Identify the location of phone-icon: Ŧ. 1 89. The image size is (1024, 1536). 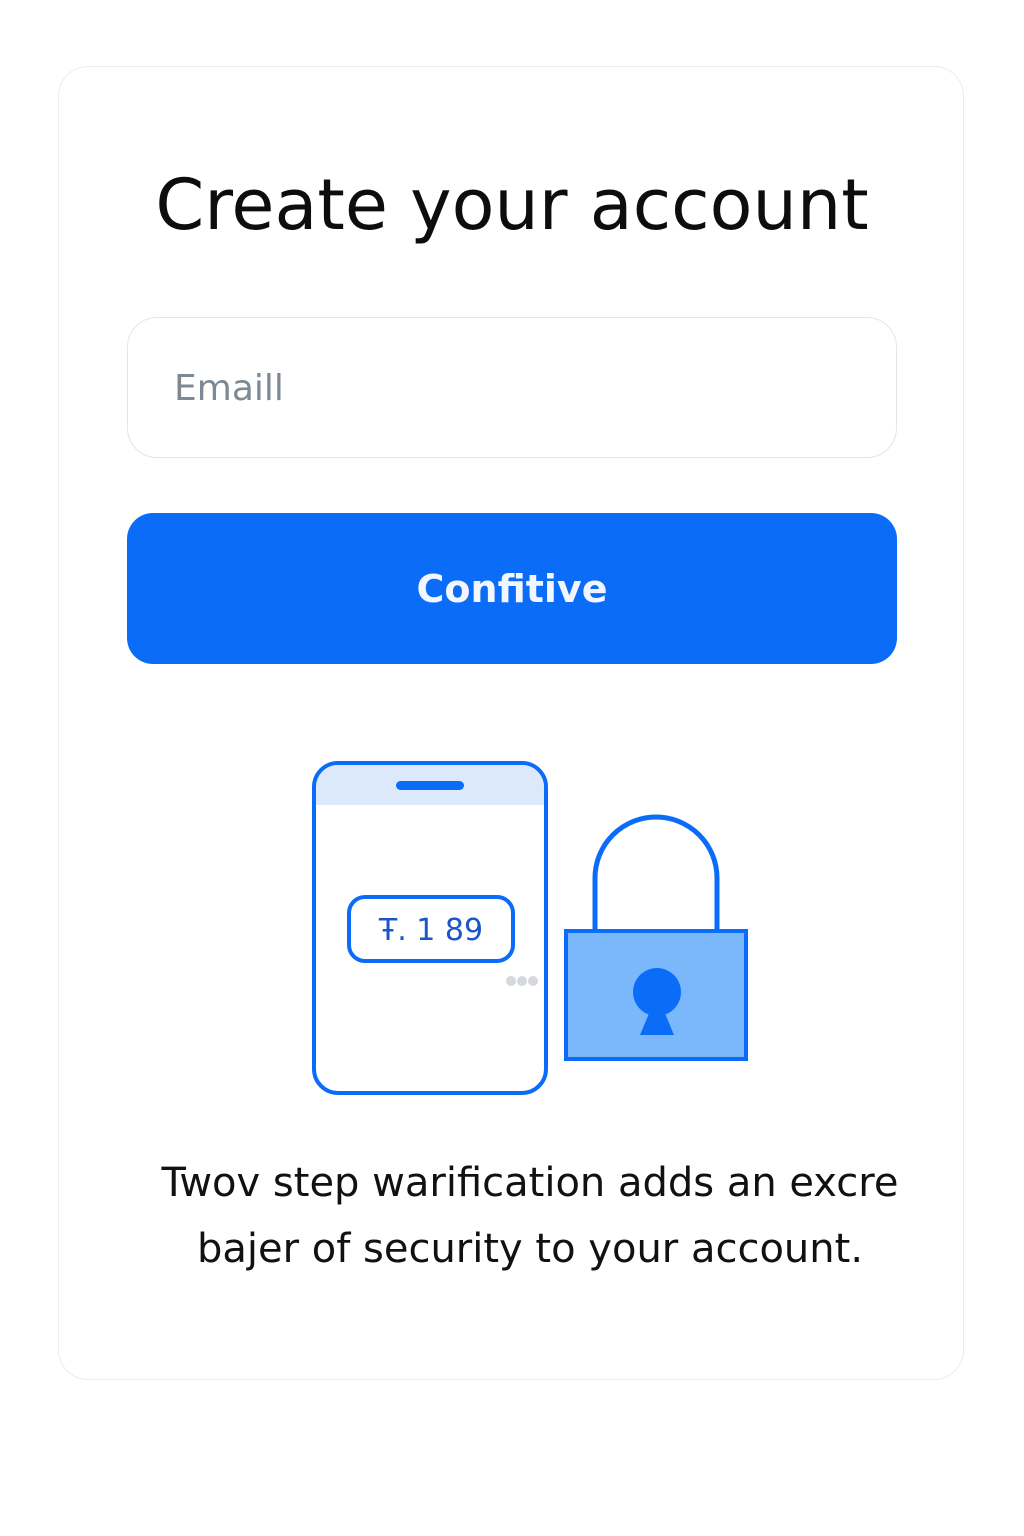
(430, 928).